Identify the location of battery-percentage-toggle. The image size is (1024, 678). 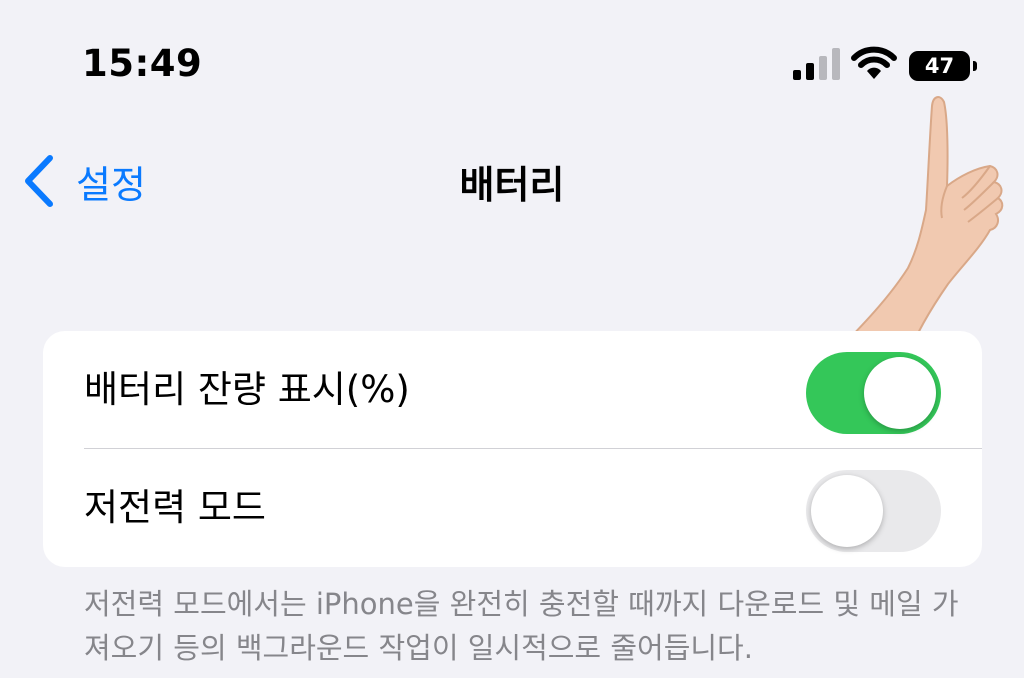
(873, 393).